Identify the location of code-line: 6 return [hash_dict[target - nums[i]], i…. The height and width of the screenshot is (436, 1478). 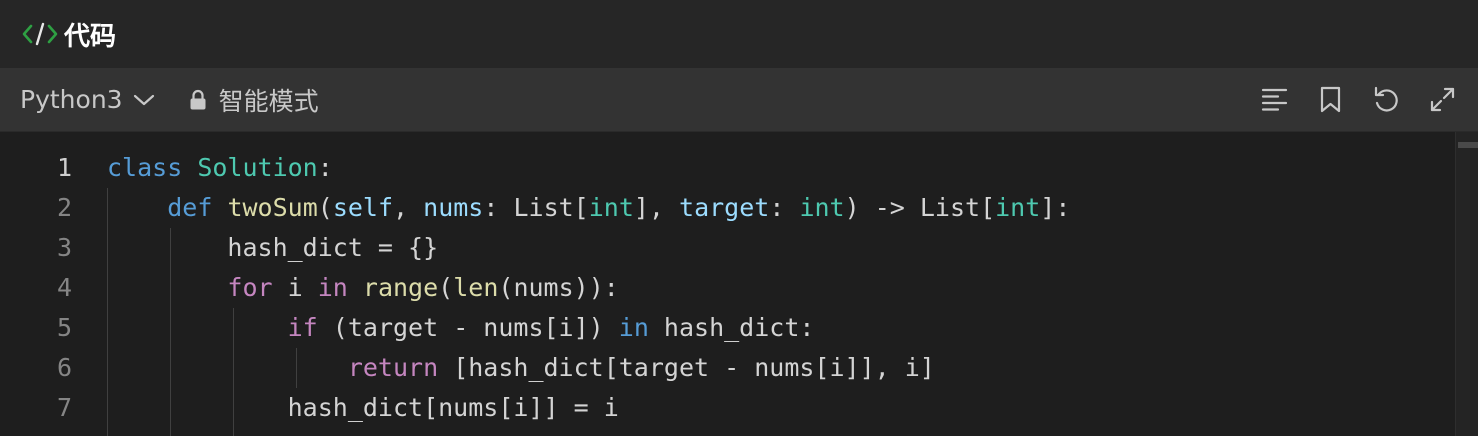
(725, 368).